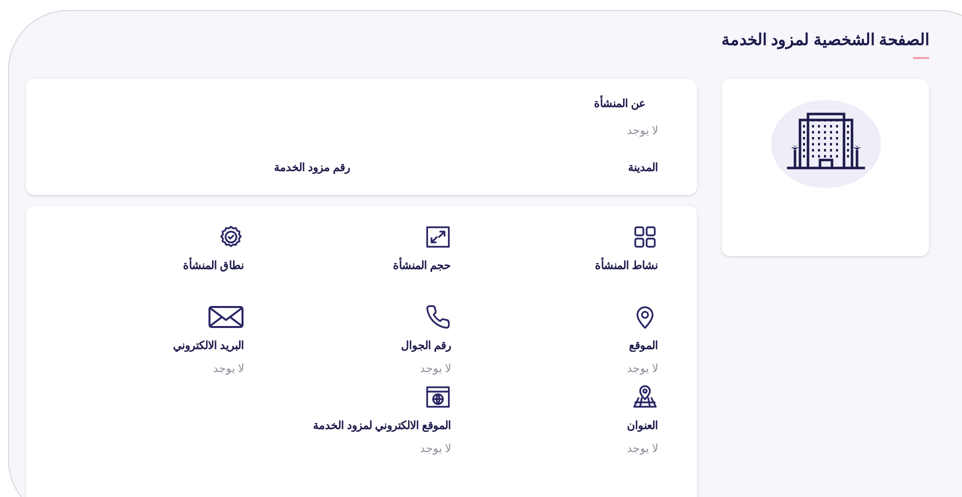 Image resolution: width=962 pixels, height=497 pixels. What do you see at coordinates (438, 317) in the screenshot?
I see `phone-icon` at bounding box center [438, 317].